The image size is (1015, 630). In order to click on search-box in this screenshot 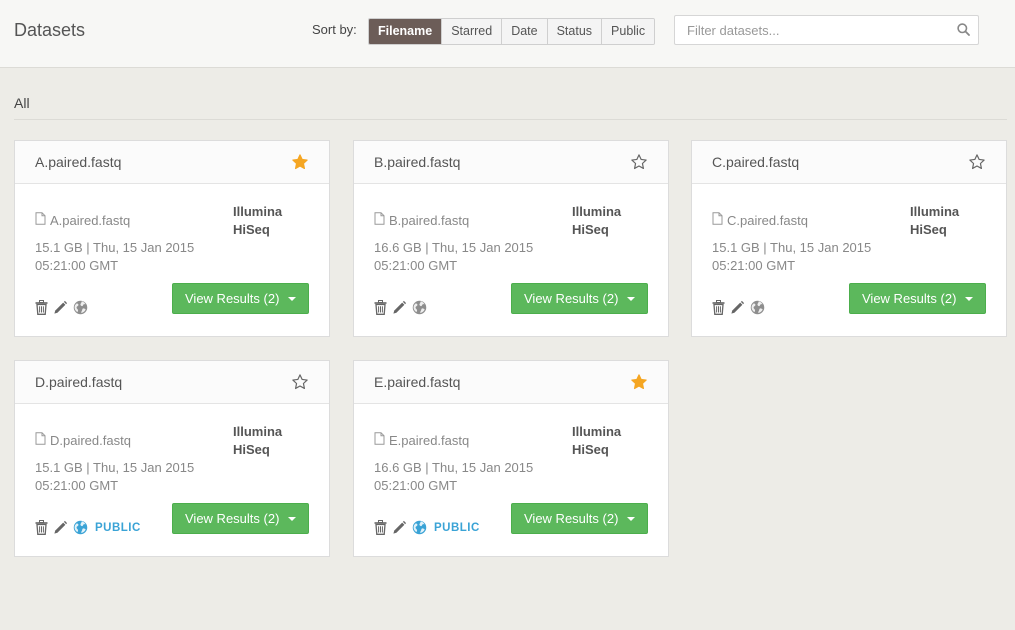, I will do `click(826, 30)`.